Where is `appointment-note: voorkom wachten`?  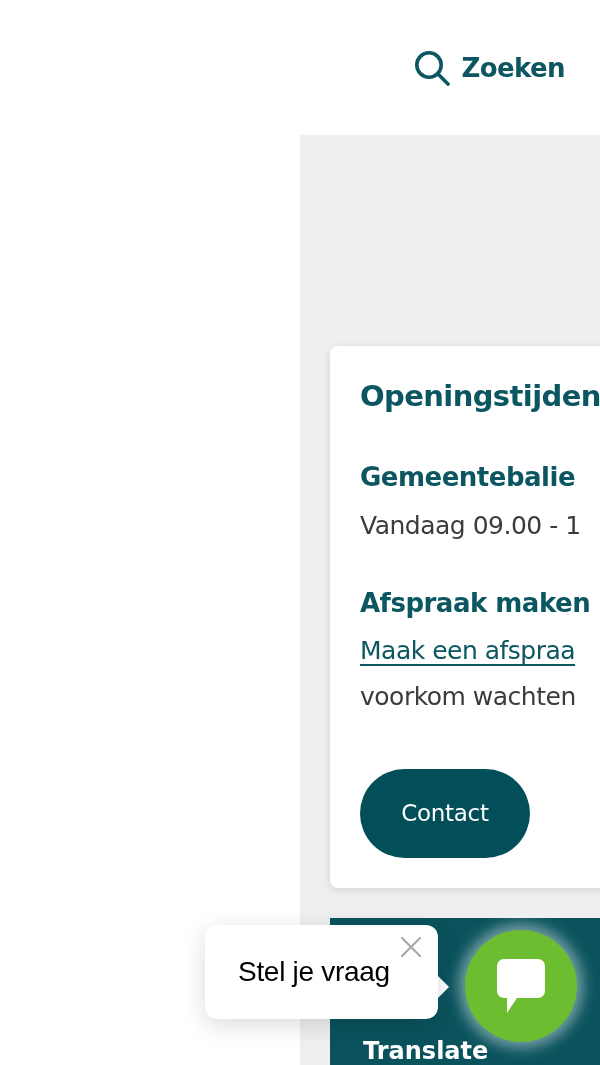
appointment-note: voorkom wachten is located at coordinates (468, 697).